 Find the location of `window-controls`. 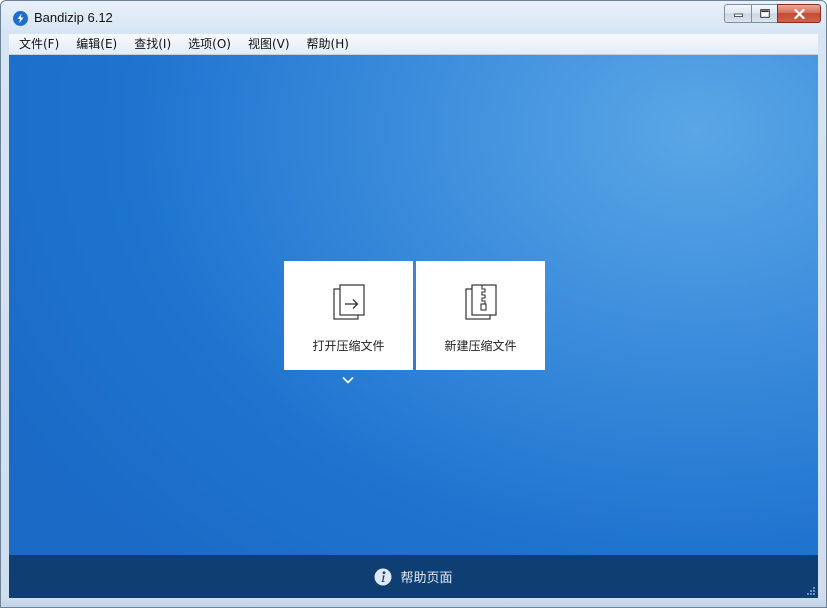

window-controls is located at coordinates (772, 14).